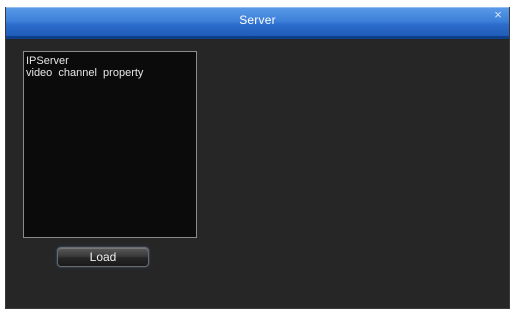 This screenshot has width=515, height=313. I want to click on title-bar: Server ×, so click(257, 23).